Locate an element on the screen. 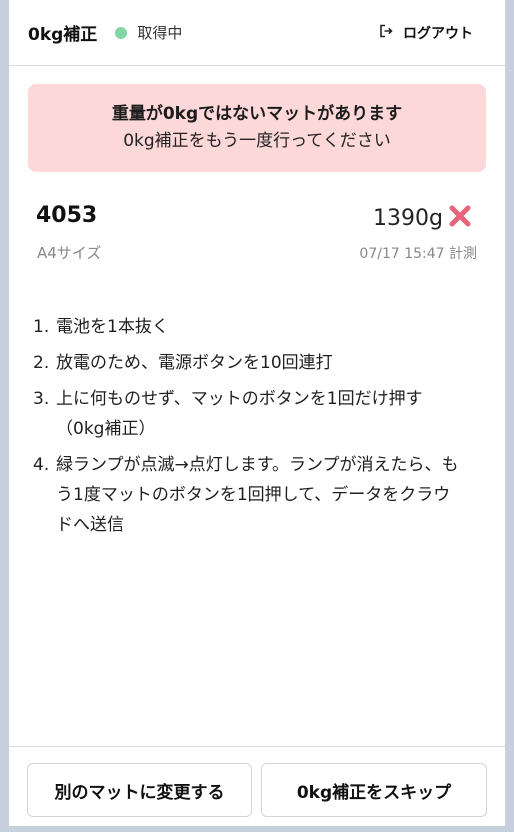 The image size is (514, 832). weight-value: 1390g is located at coordinates (408, 218).